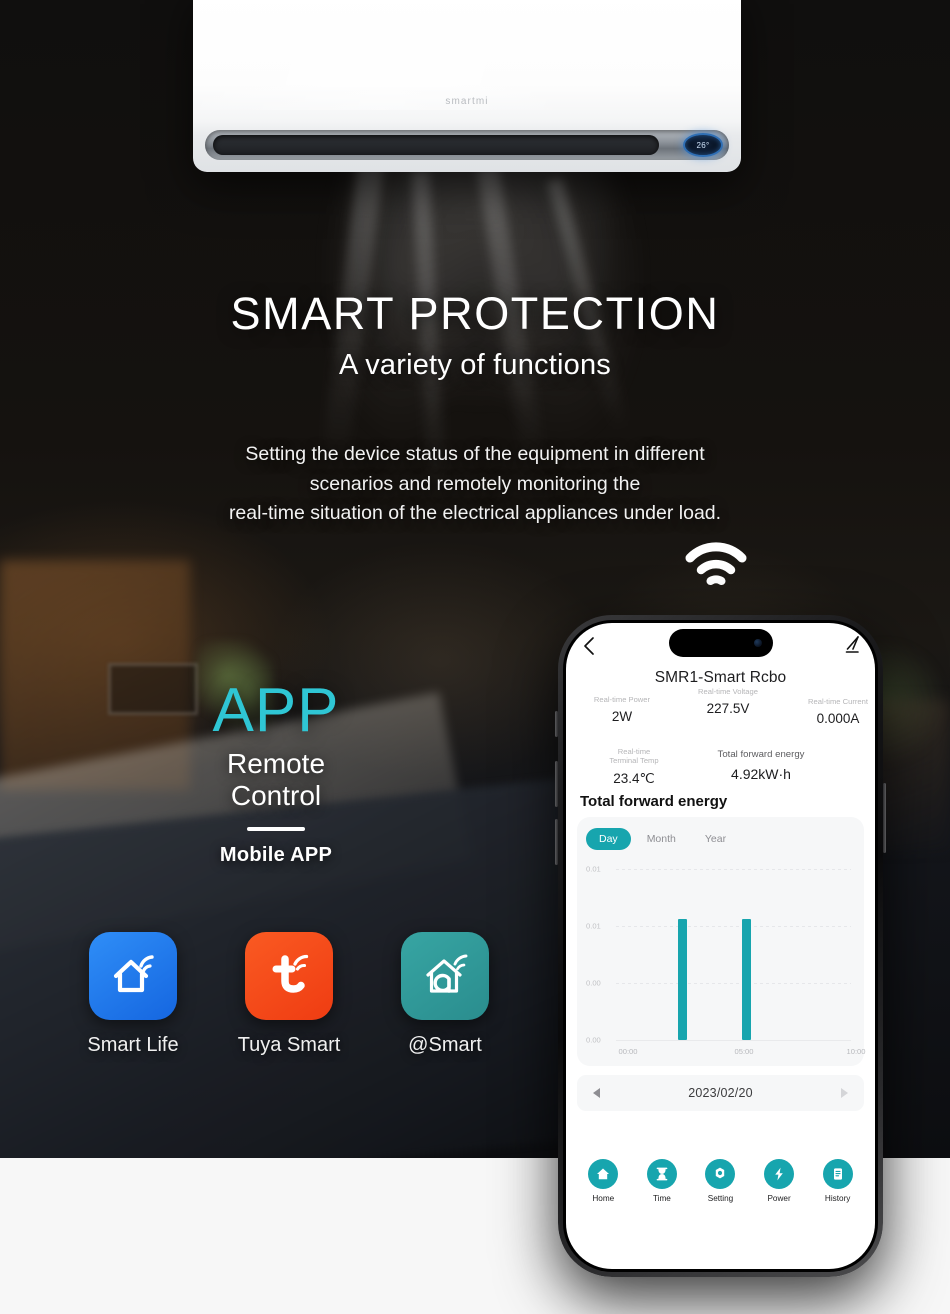 The width and height of the screenshot is (950, 1314). I want to click on metric-label-line-1: Real-time, so click(634, 751).